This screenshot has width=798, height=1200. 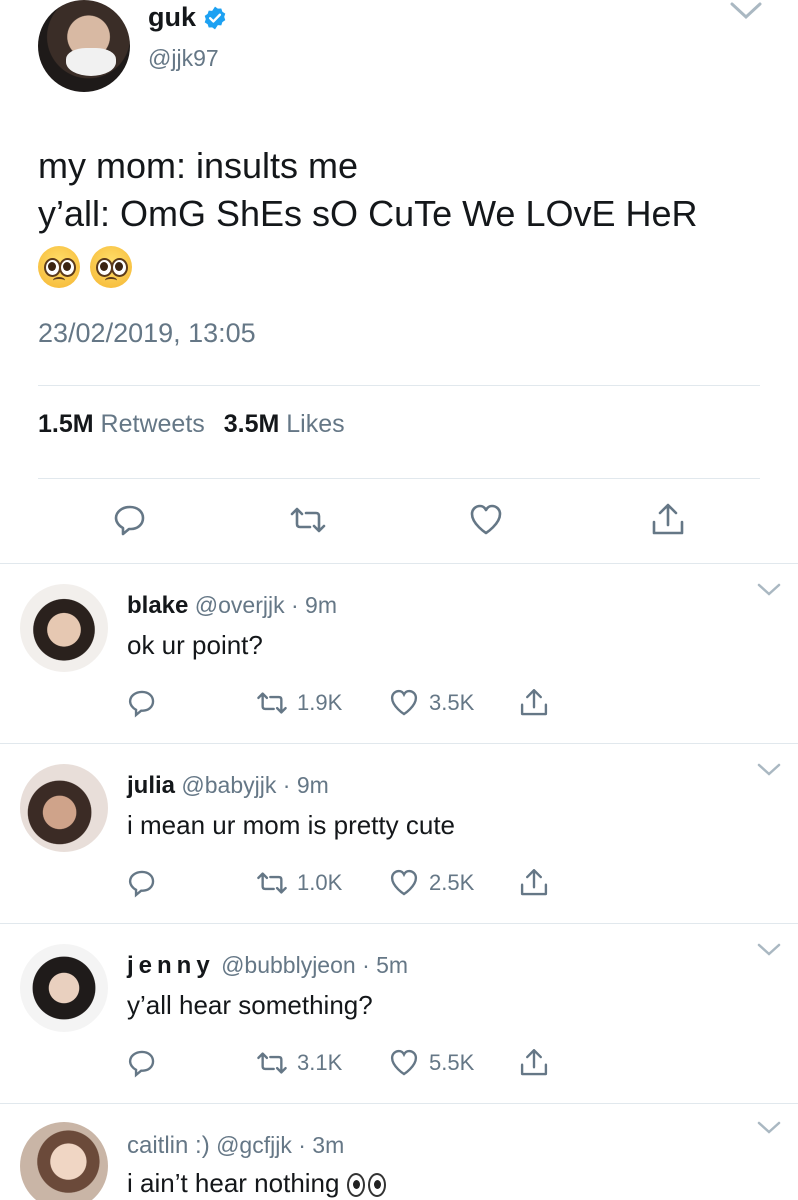 What do you see at coordinates (392, 965) in the screenshot?
I see `reply-time: 5m` at bounding box center [392, 965].